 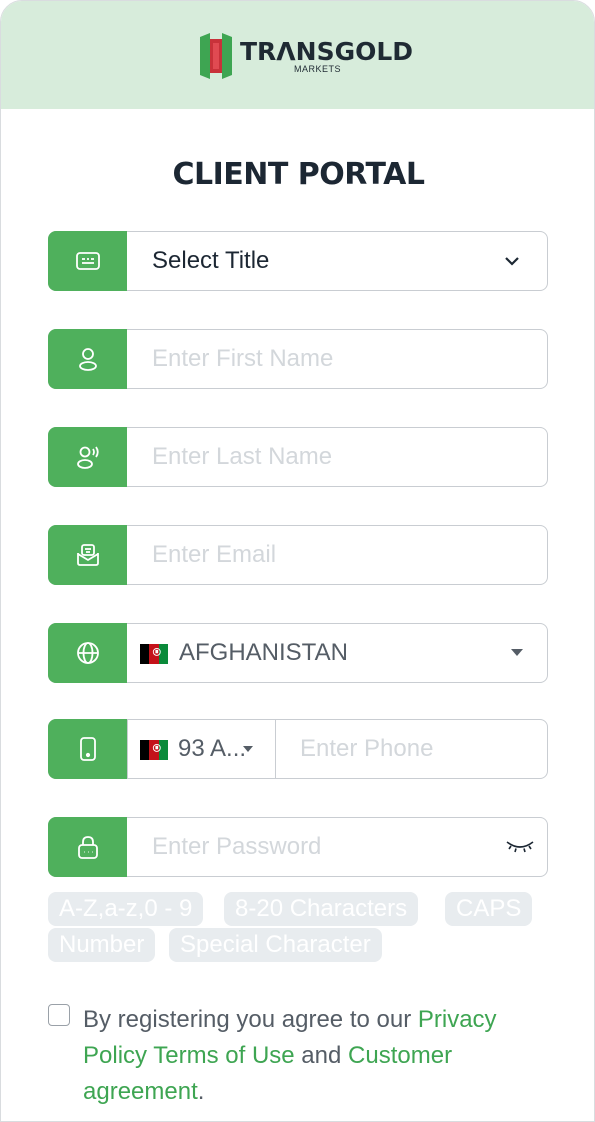 I want to click on eye-closed-icon, so click(x=520, y=846).